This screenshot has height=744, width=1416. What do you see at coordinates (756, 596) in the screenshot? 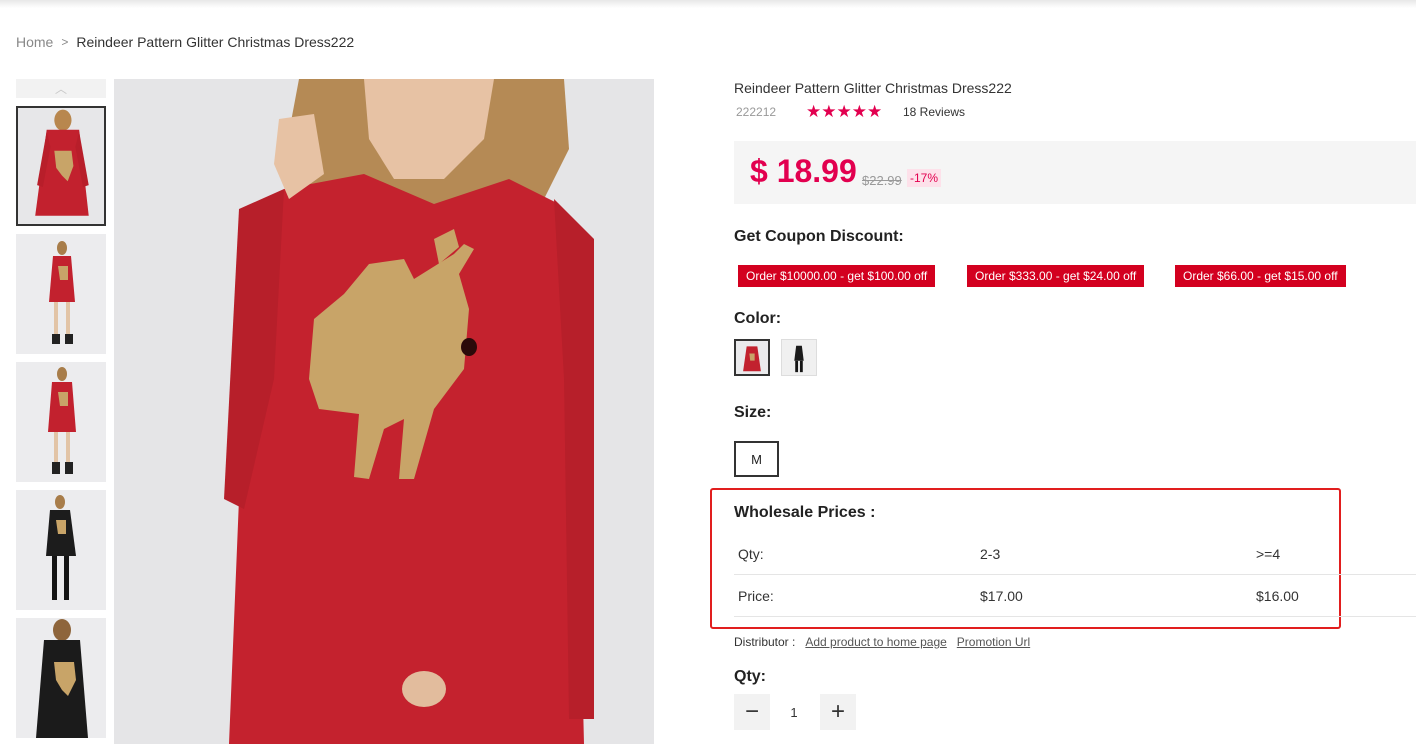
I see `wholesale-price-label: Price:` at bounding box center [756, 596].